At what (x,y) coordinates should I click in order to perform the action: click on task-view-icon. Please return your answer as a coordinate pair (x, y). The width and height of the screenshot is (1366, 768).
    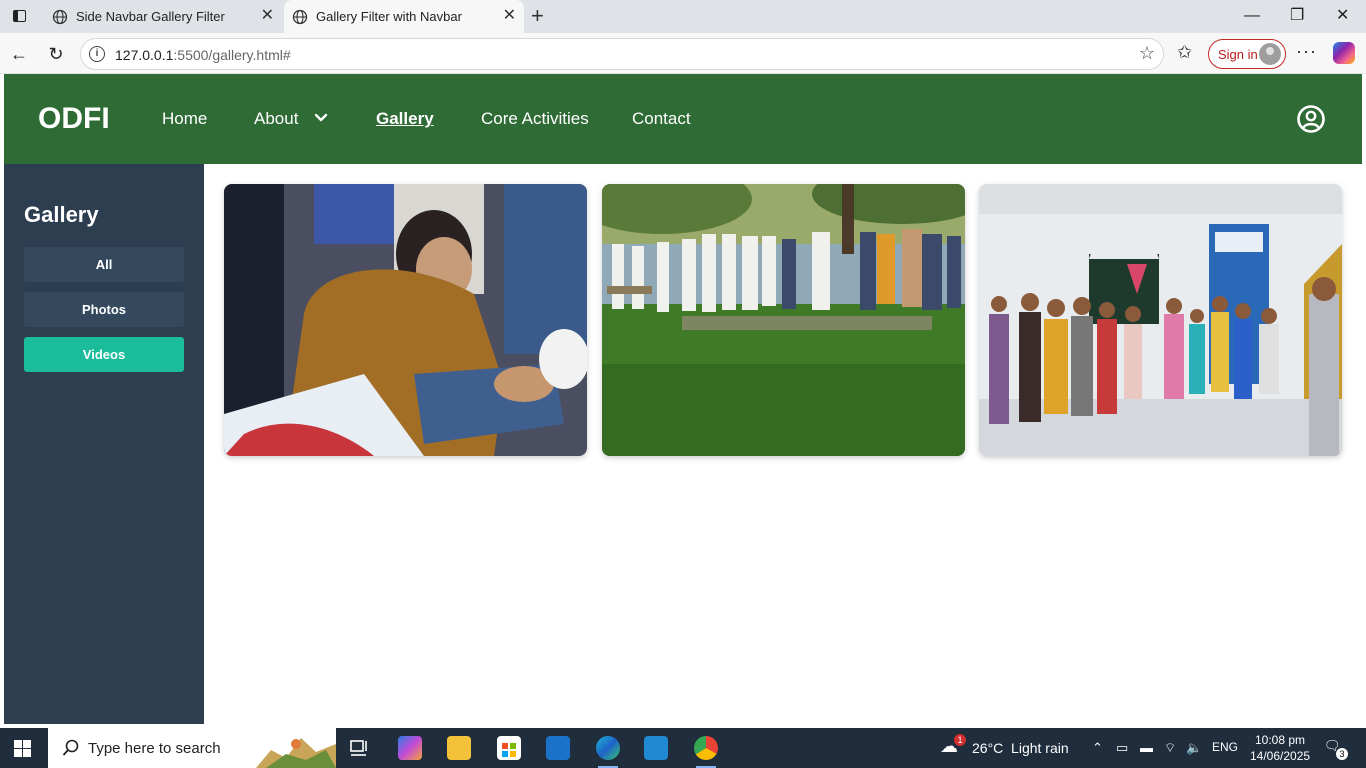
    Looking at the image, I should click on (360, 748).